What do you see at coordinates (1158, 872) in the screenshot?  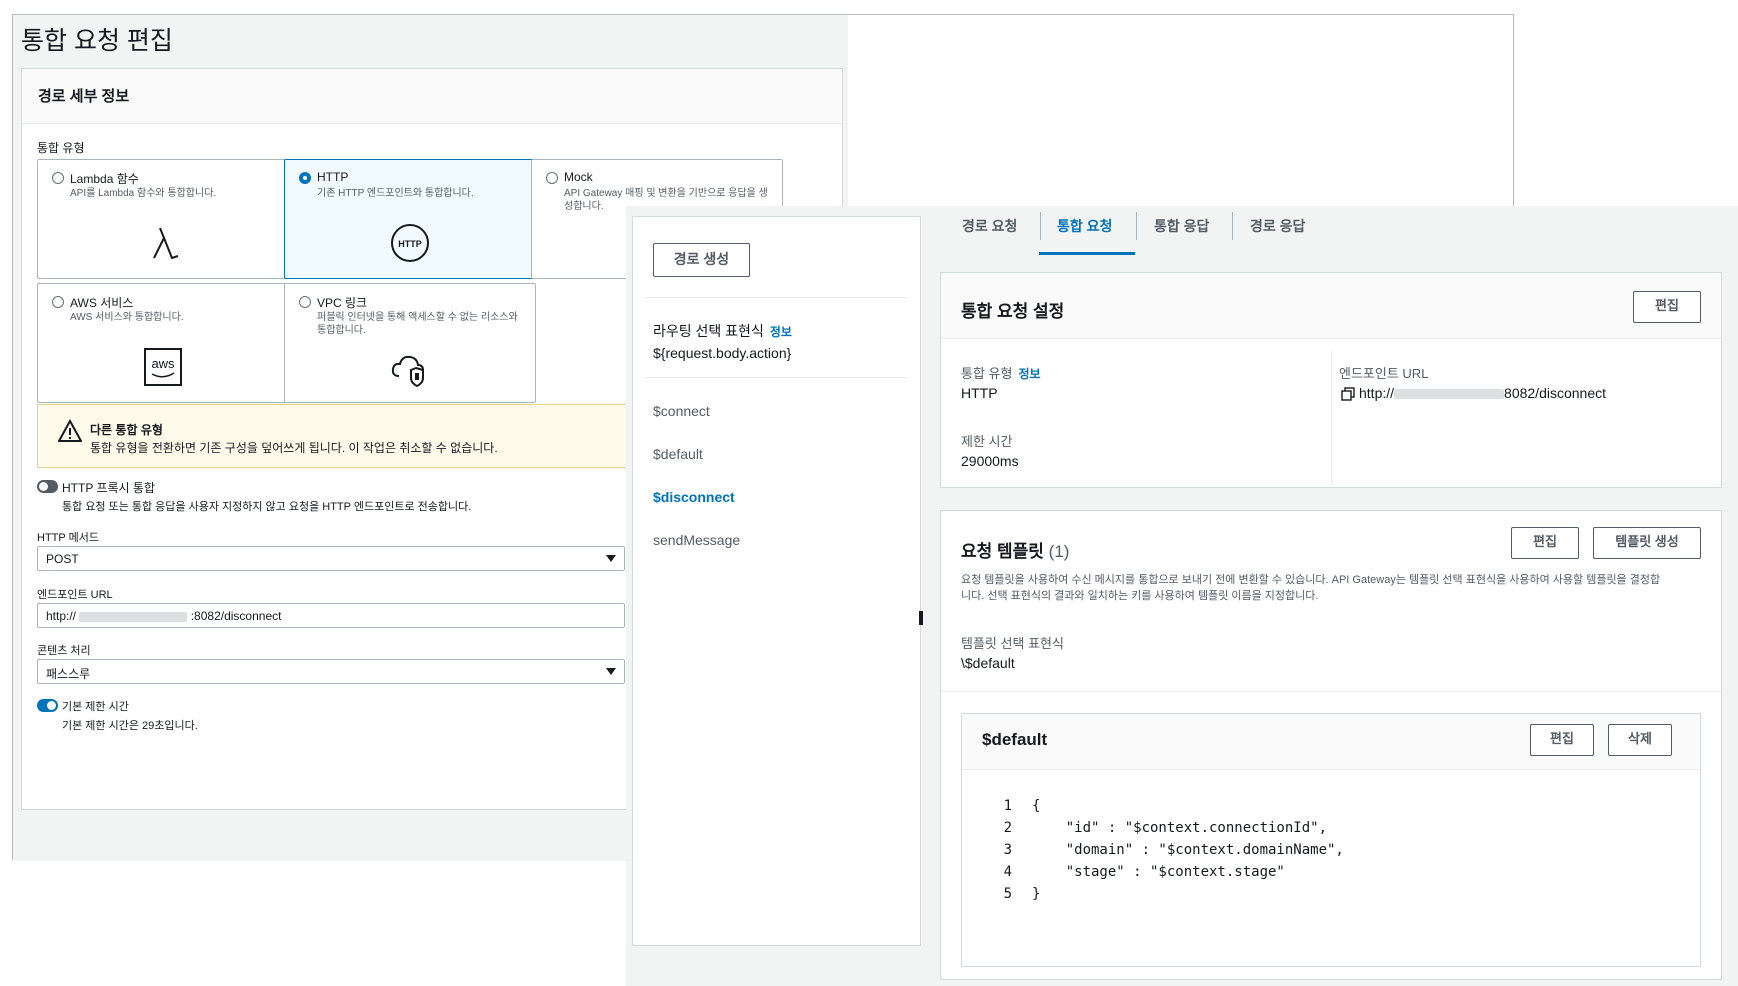 I see `code-line: "stage" : "$context.stage"` at bounding box center [1158, 872].